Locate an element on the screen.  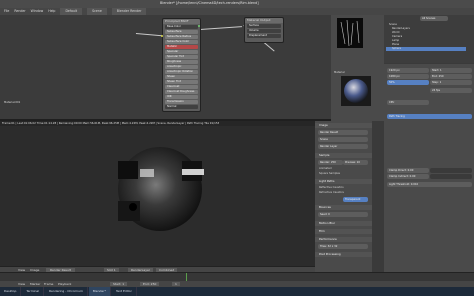
section-post-processing: Post Processing is located at coordinates (343, 254).